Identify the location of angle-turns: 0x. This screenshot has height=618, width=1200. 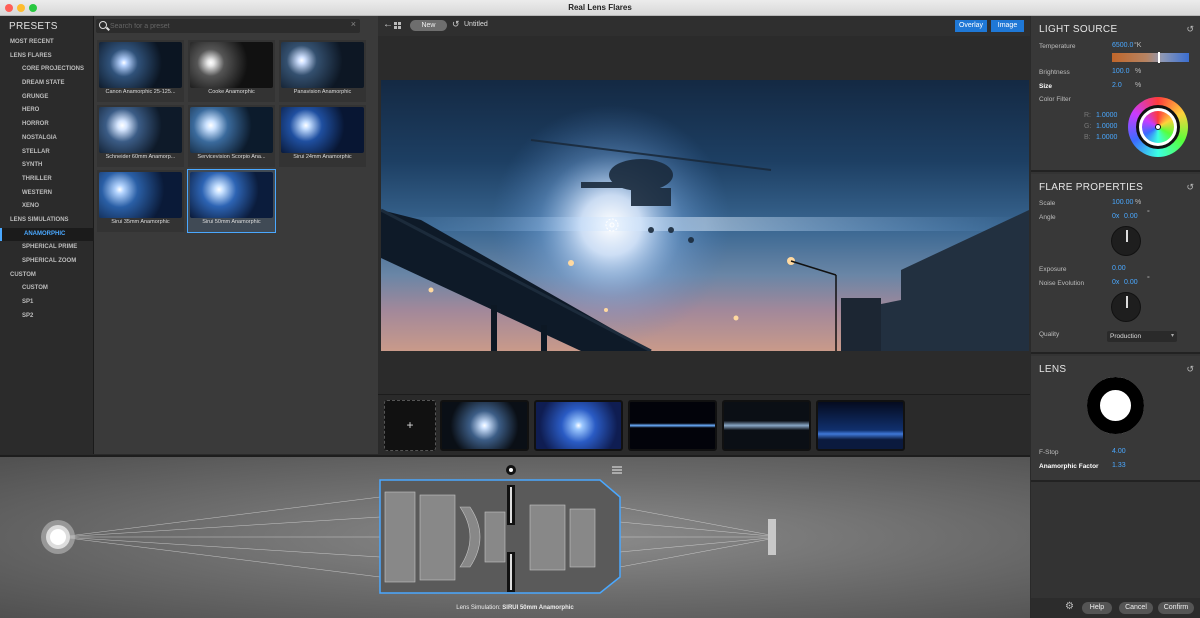
(1115, 216).